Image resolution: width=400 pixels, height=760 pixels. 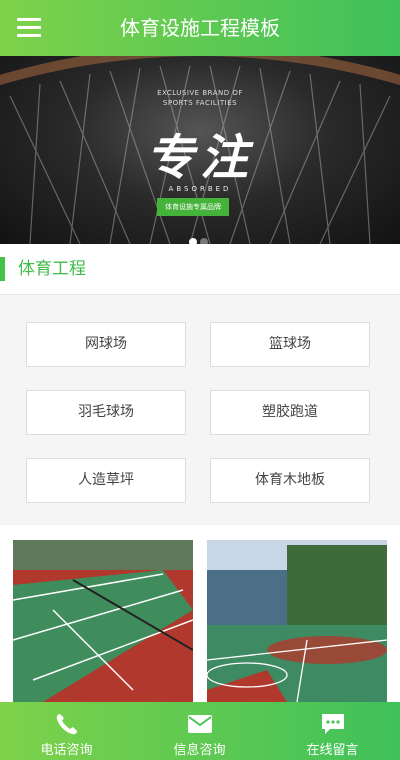 What do you see at coordinates (52, 269) in the screenshot?
I see `section-title: 体育工程` at bounding box center [52, 269].